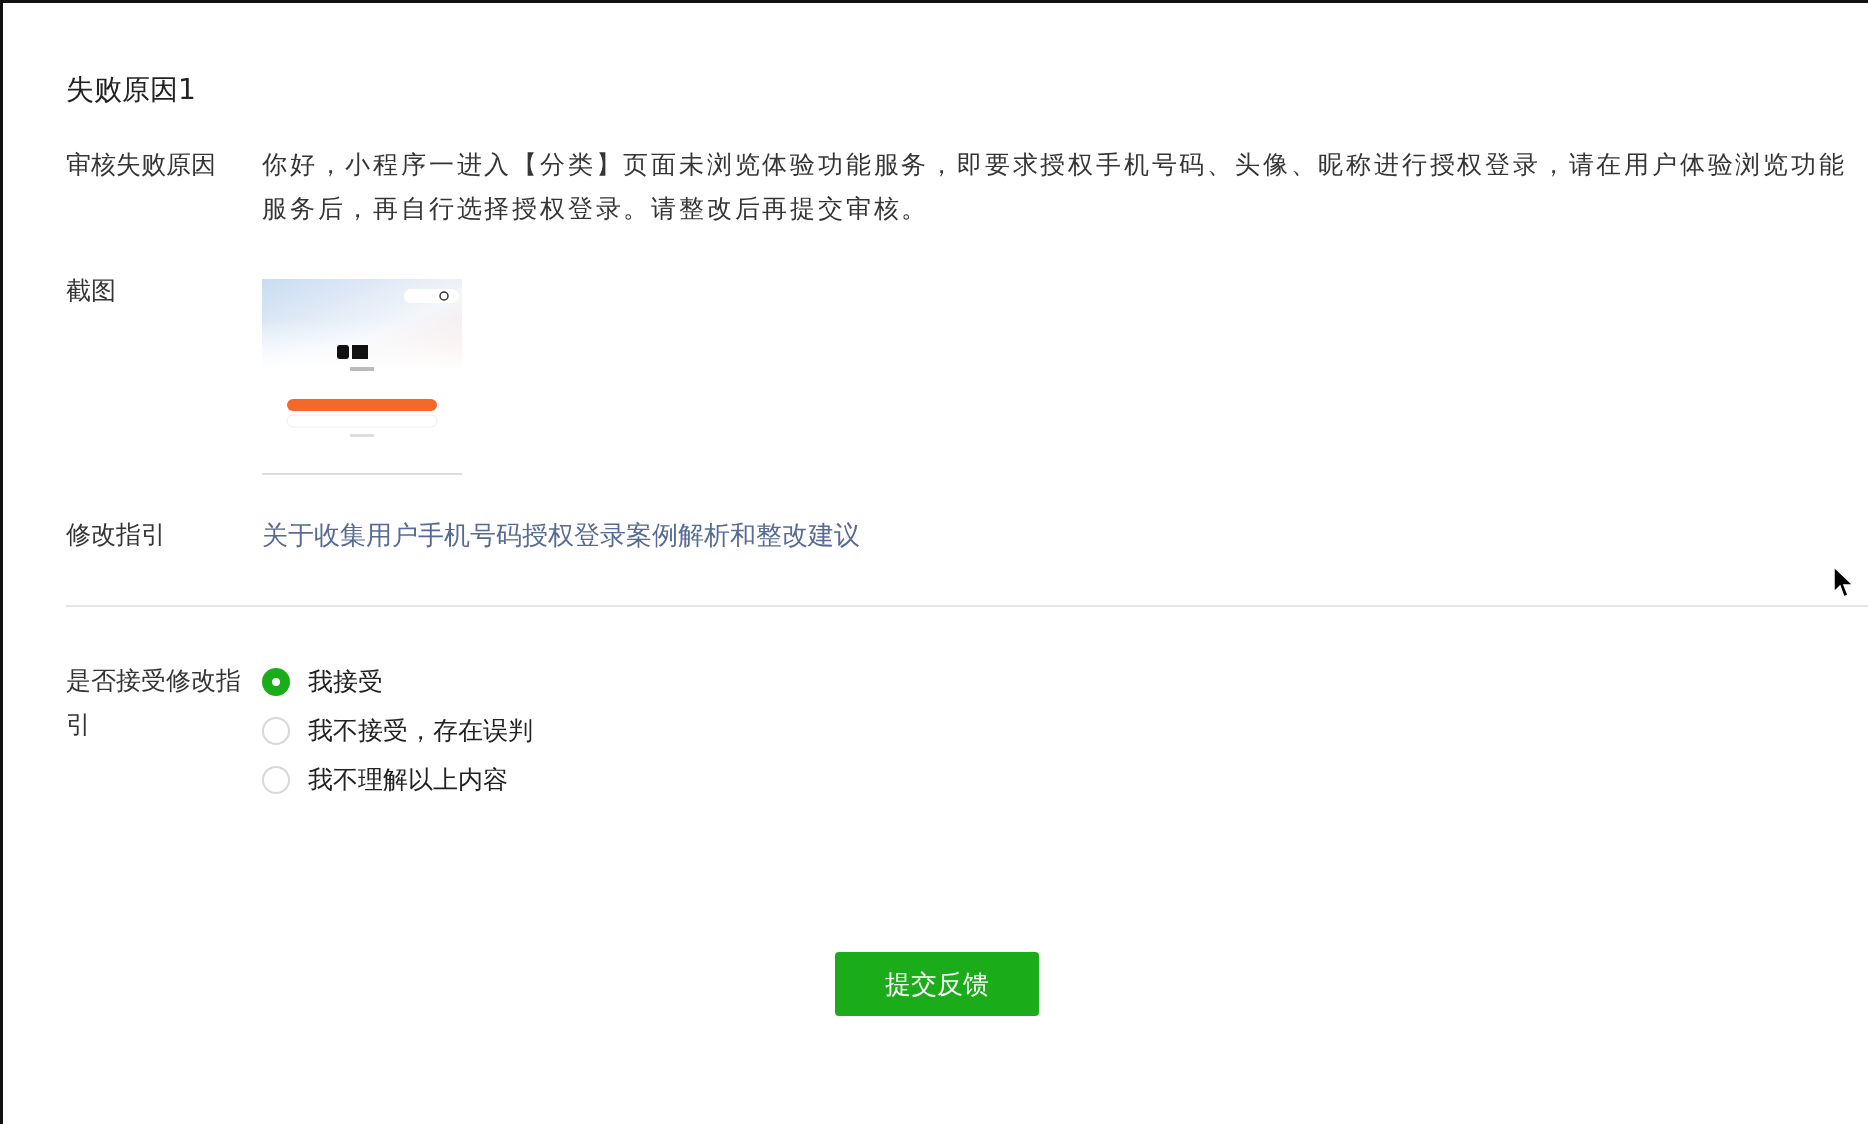 This screenshot has width=1868, height=1124. What do you see at coordinates (1055, 187) in the screenshot?
I see `reason-text: 你好，小程序一进入【分类】页面未浏览体验功能服务，即要求授权手机号码、头像、昵称进行授权登录，请在用户体验浏览功能服务后，再自行选择授权登录。请整改后再提交审核。` at bounding box center [1055, 187].